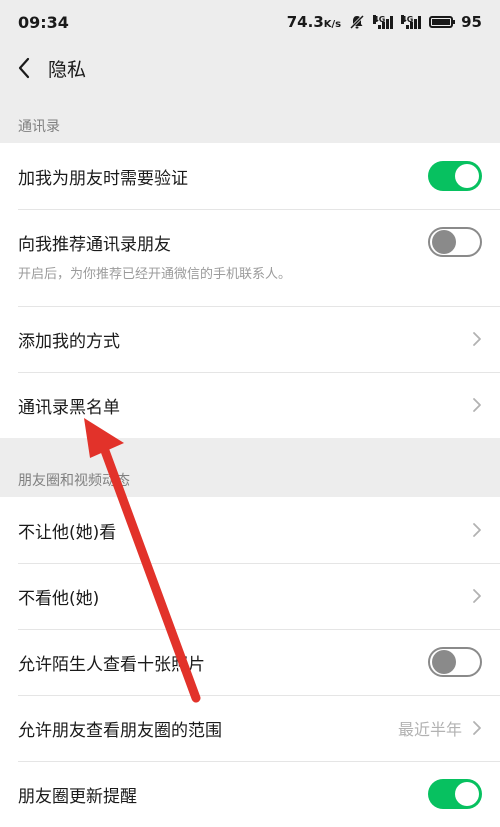 The width and height of the screenshot is (500, 827). What do you see at coordinates (69, 407) in the screenshot?
I see `blacklist-label: 通讯录黑名单` at bounding box center [69, 407].